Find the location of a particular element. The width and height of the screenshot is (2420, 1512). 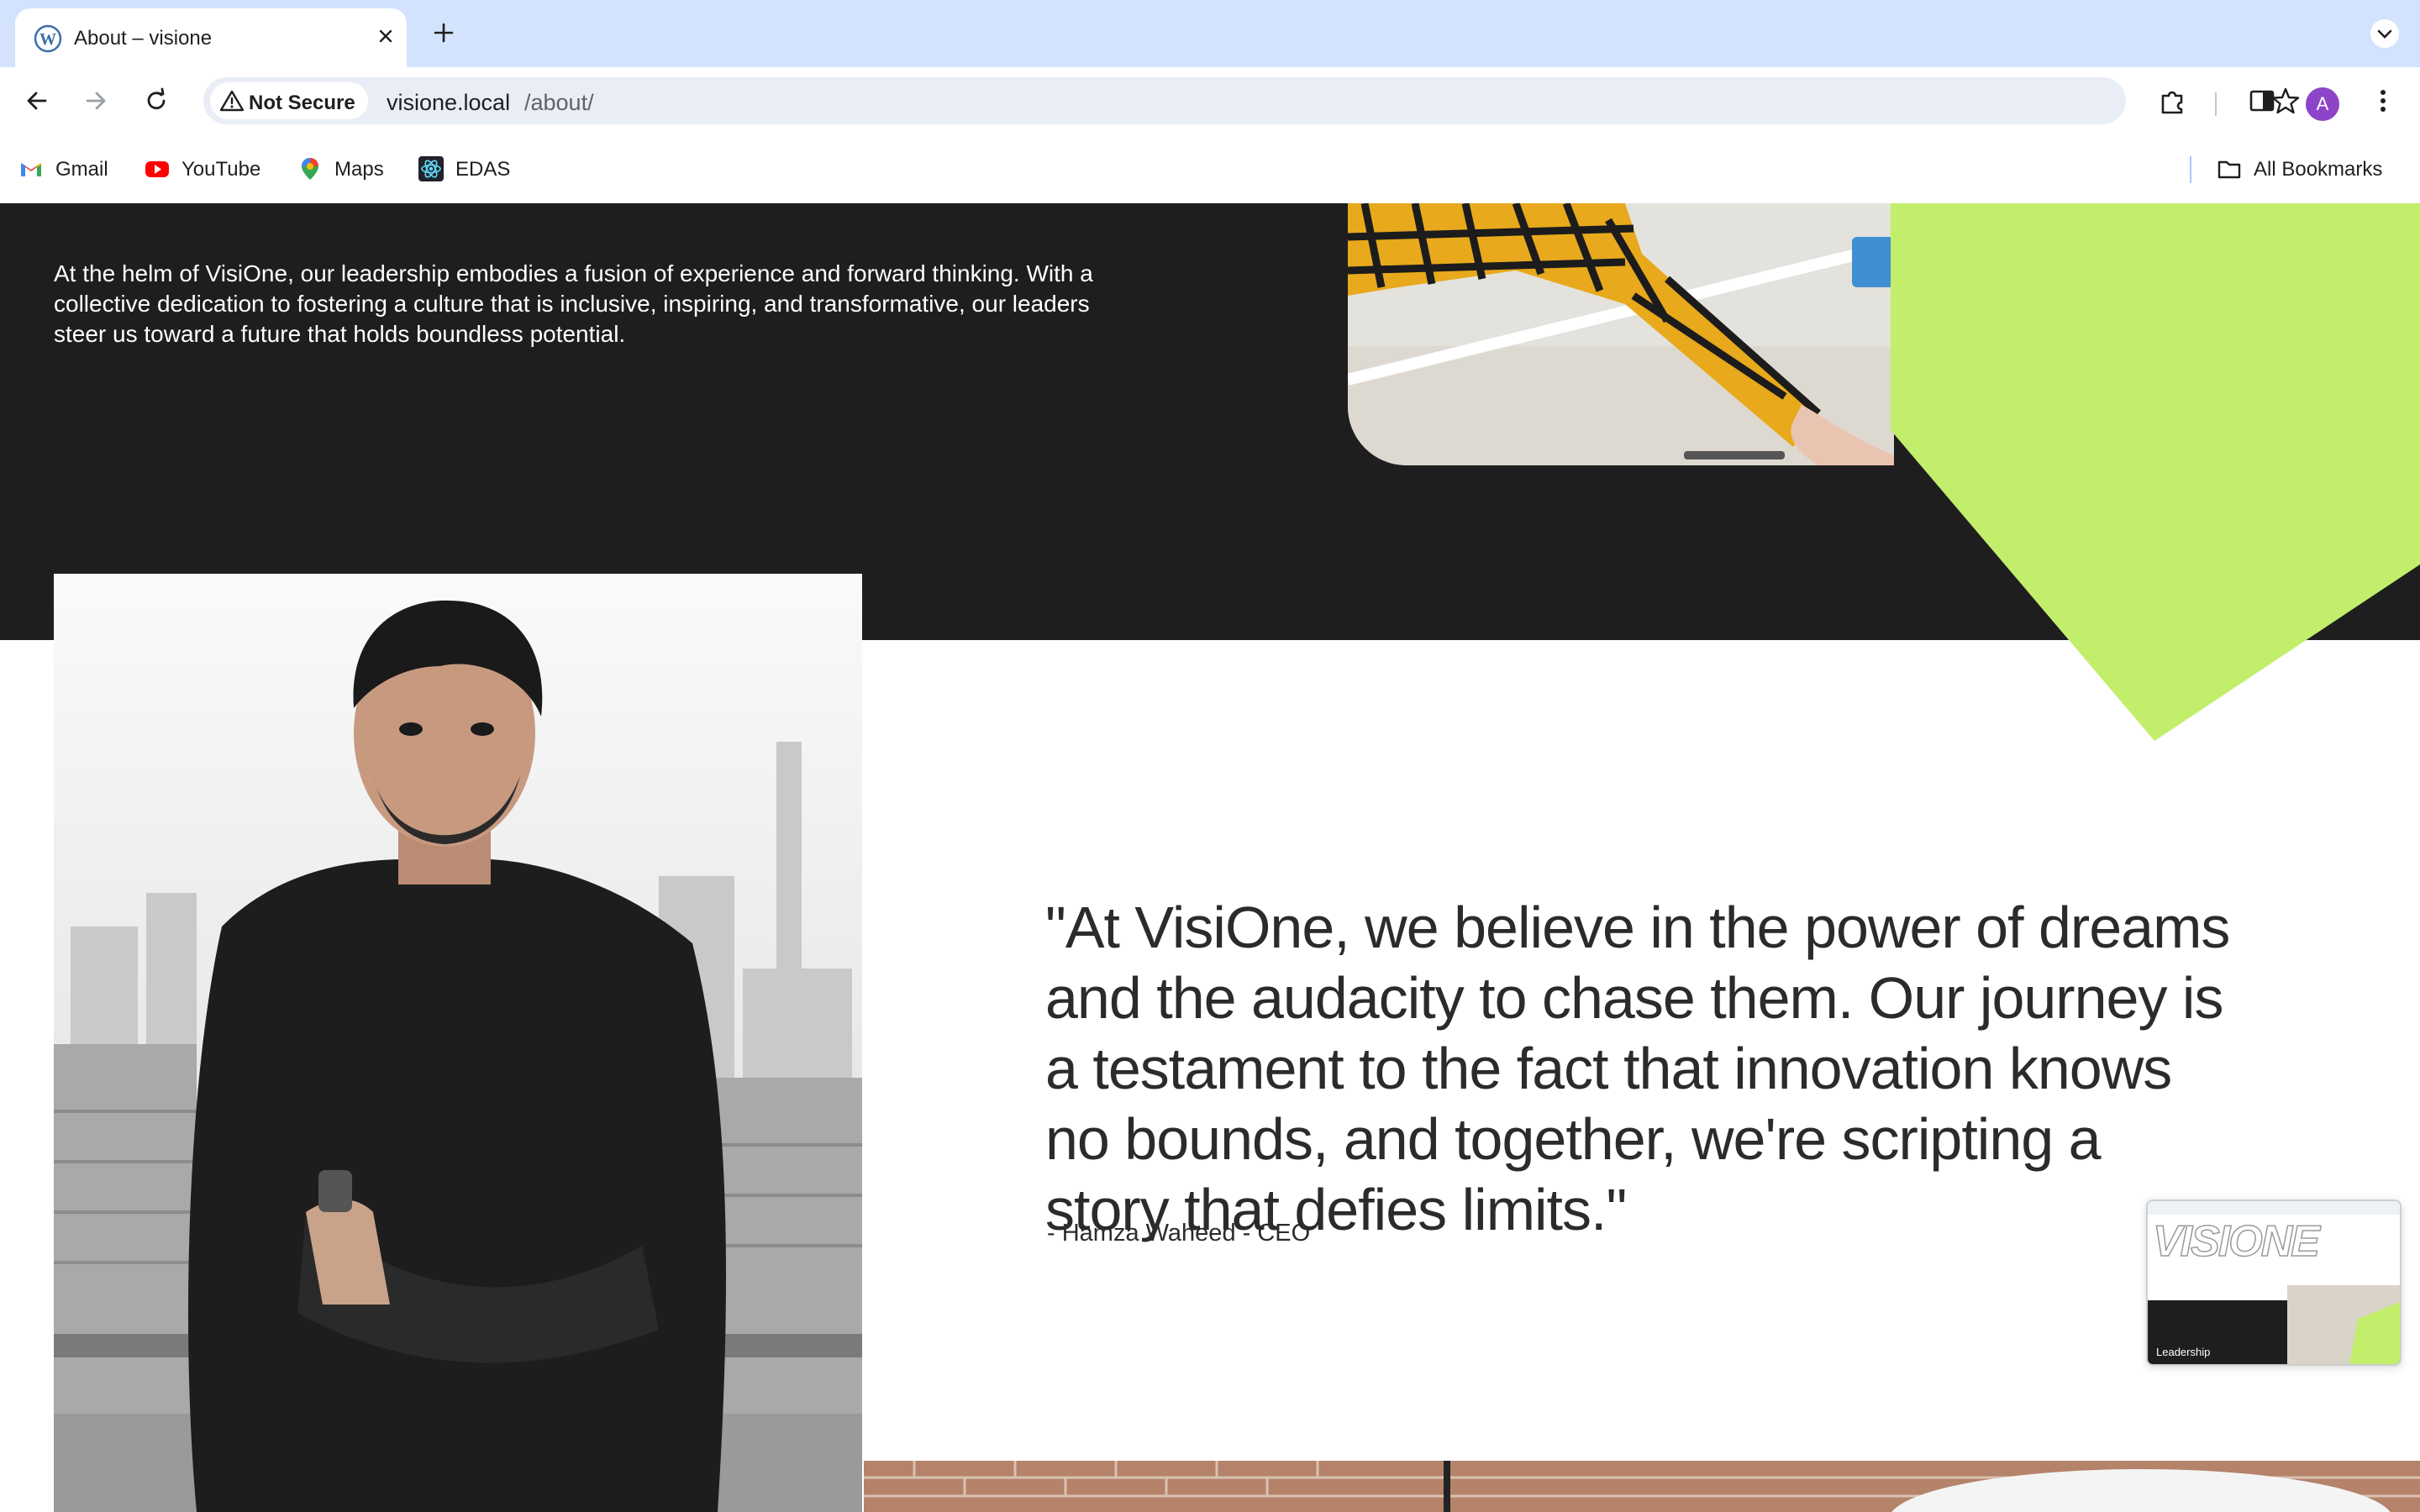

gmail-icon is located at coordinates (31, 169).